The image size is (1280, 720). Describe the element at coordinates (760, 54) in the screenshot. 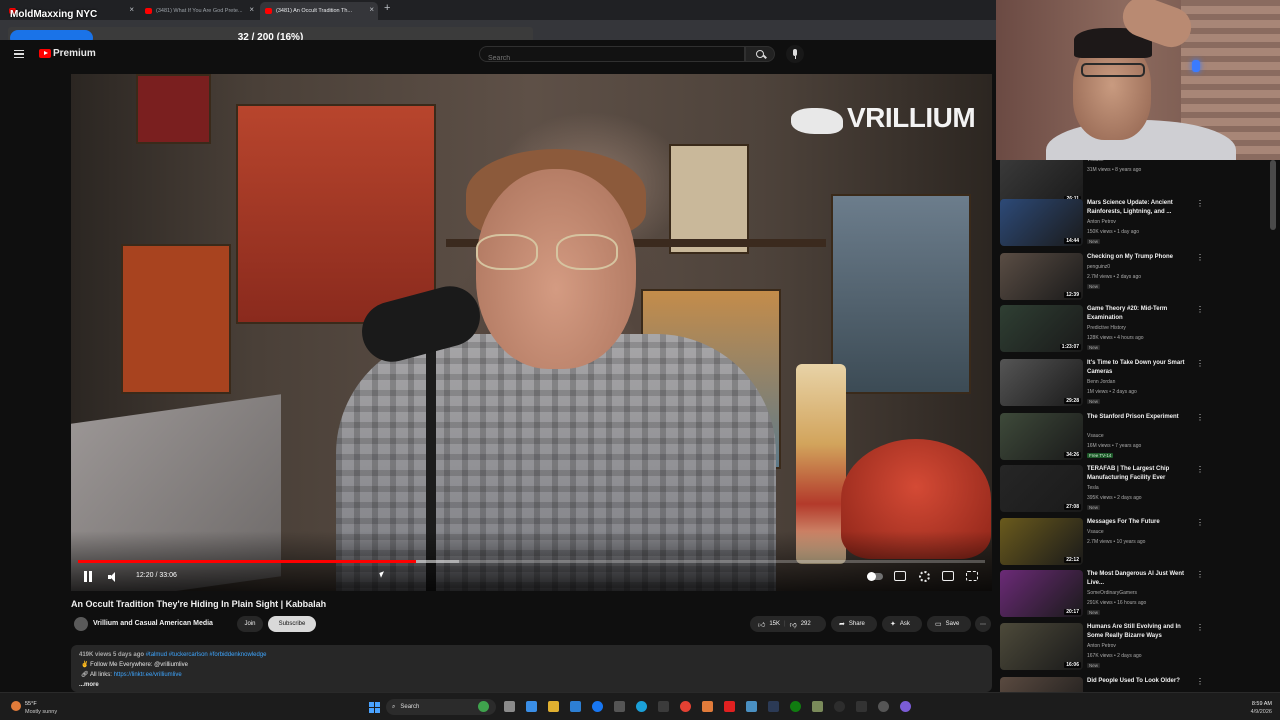

I see `search-icon` at that location.